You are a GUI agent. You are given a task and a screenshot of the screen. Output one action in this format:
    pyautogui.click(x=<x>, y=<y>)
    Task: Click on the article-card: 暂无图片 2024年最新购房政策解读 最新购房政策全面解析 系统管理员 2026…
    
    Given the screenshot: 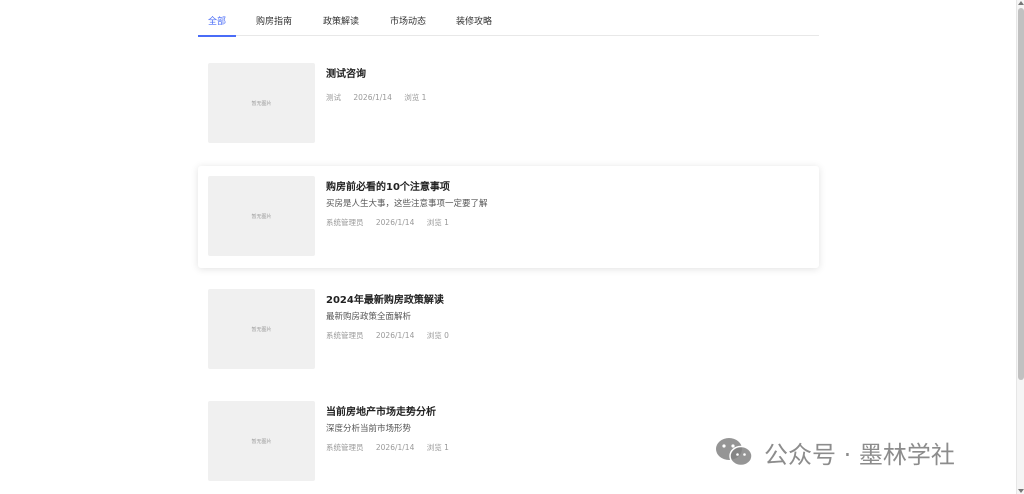 What is the action you would take?
    pyautogui.click(x=508, y=330)
    